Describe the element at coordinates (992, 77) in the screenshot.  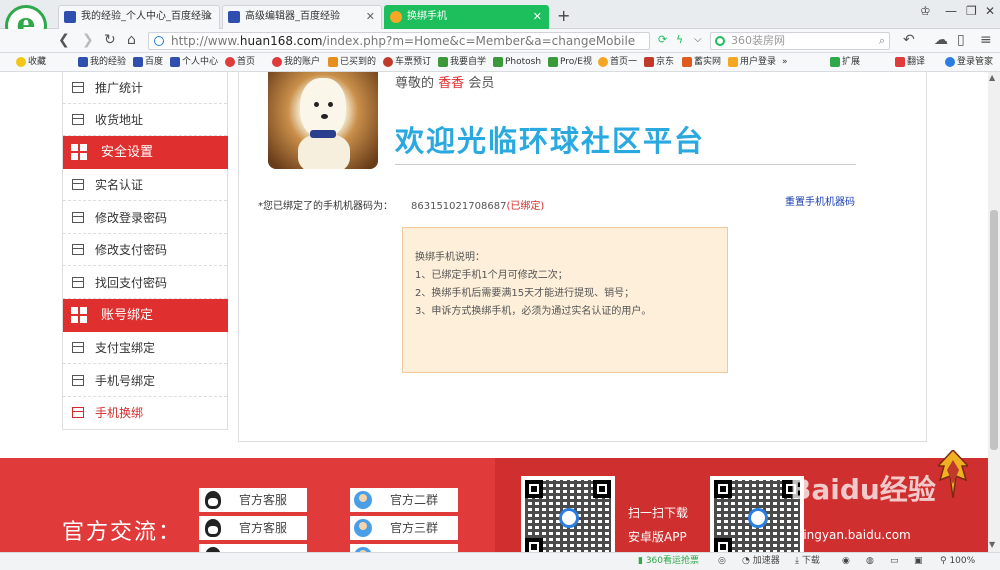
I see `scroll-up-icon: ▲` at that location.